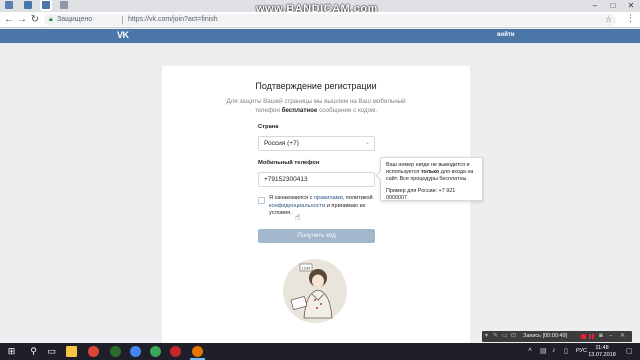 This screenshot has height=360, width=640. What do you see at coordinates (316, 236) in the screenshot?
I see `get-code-button: Получить код` at bounding box center [316, 236].